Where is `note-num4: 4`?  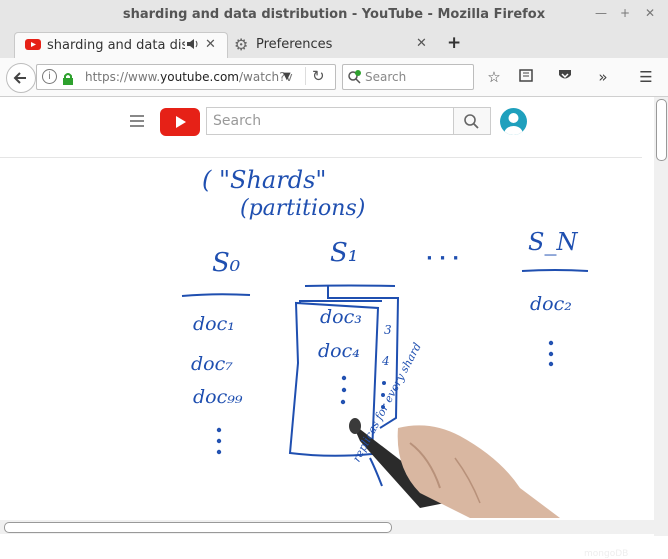 note-num4: 4 is located at coordinates (386, 361).